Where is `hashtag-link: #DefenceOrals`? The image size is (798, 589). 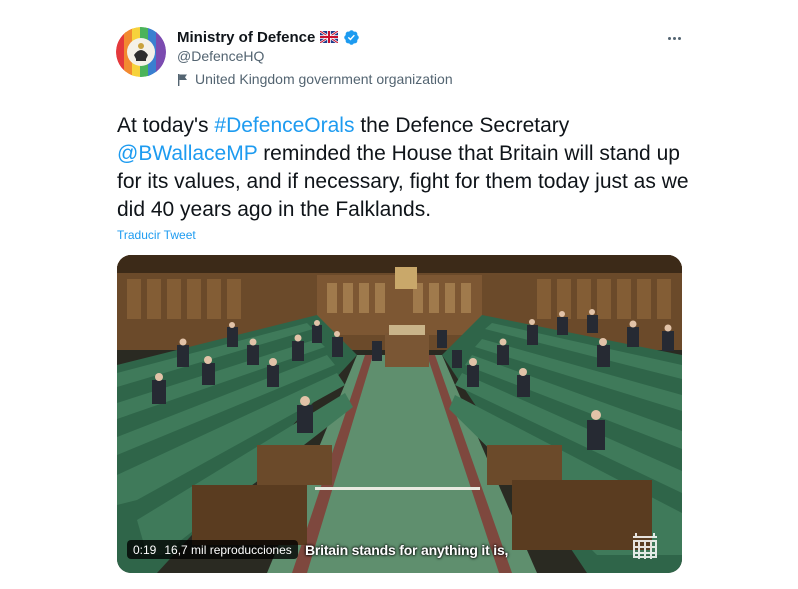 hashtag-link: #DefenceOrals is located at coordinates (284, 125).